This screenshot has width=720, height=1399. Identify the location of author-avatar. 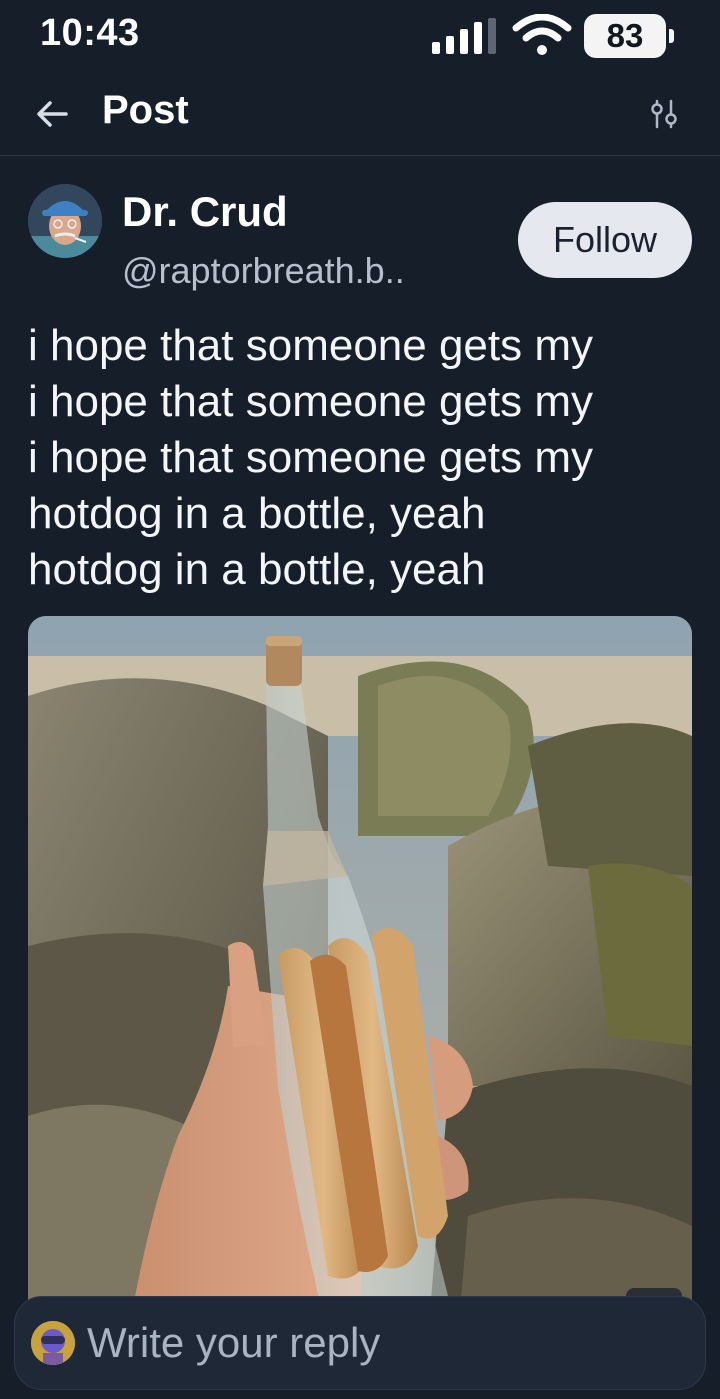
(65, 221).